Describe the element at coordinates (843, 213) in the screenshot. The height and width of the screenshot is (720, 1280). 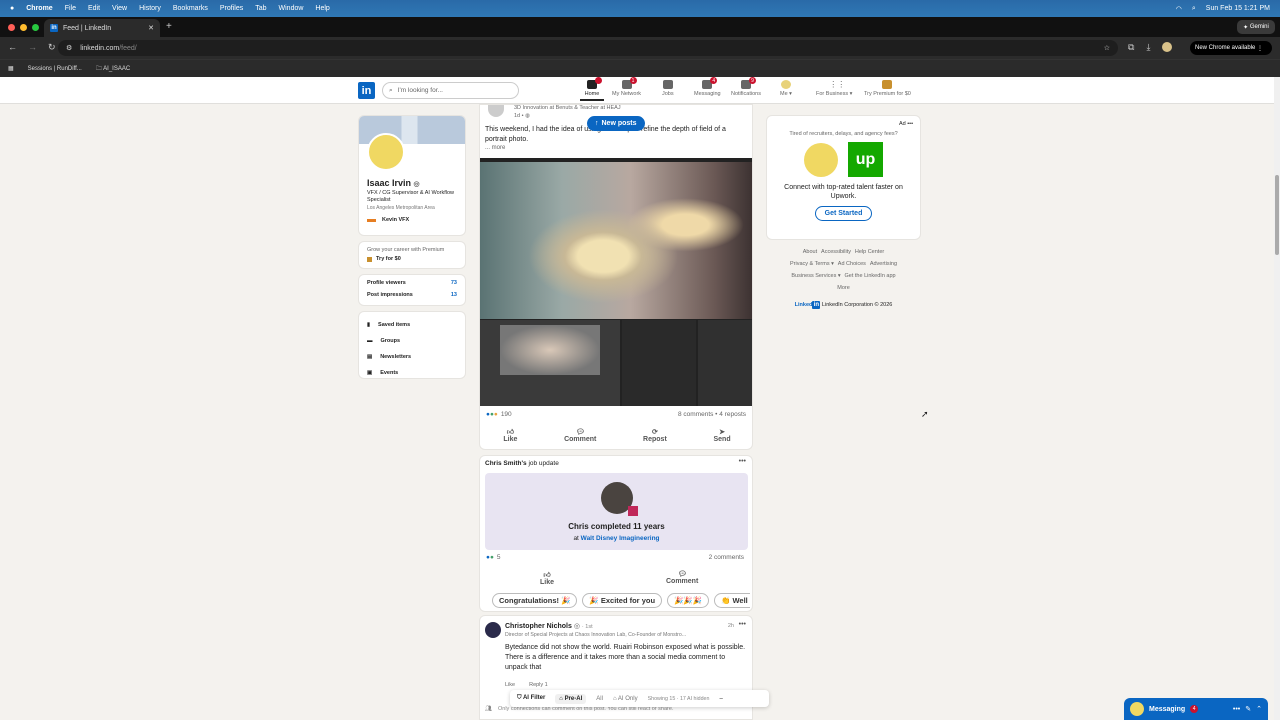
I see `get-started-button: Get Started` at that location.